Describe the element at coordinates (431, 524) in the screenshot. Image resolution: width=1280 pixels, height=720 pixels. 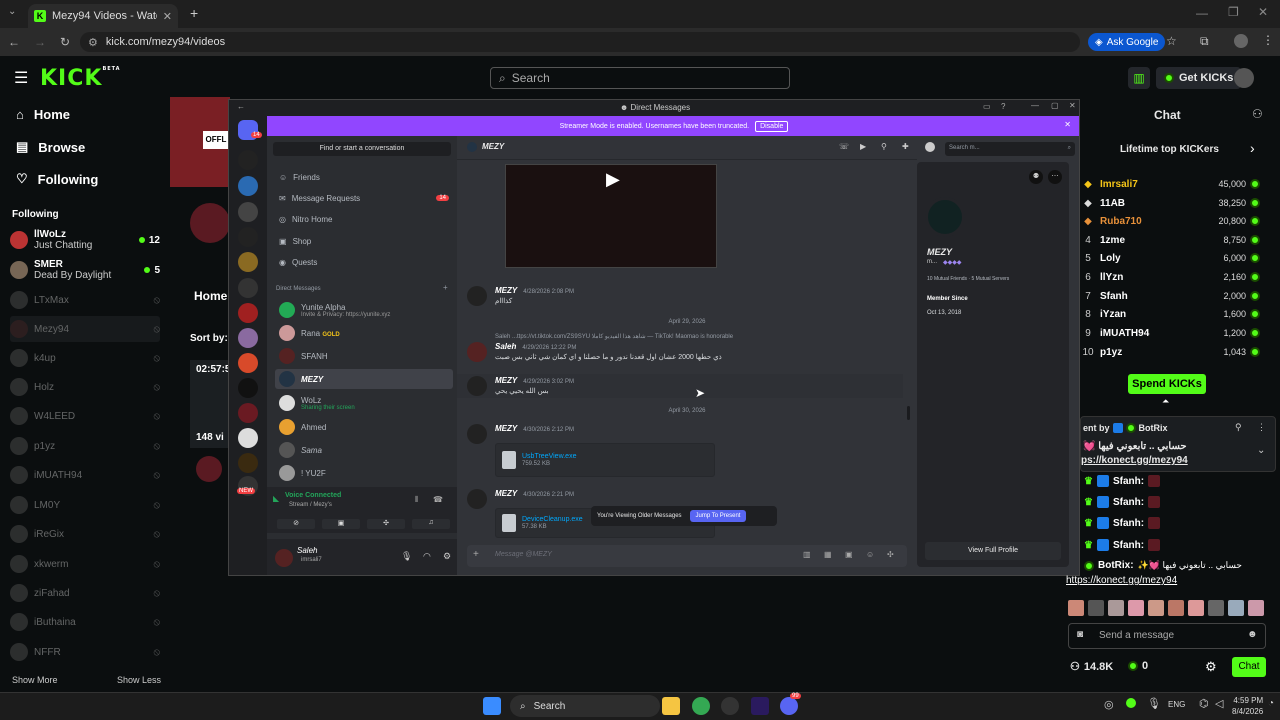
I see `soundboard-button: ♫` at that location.